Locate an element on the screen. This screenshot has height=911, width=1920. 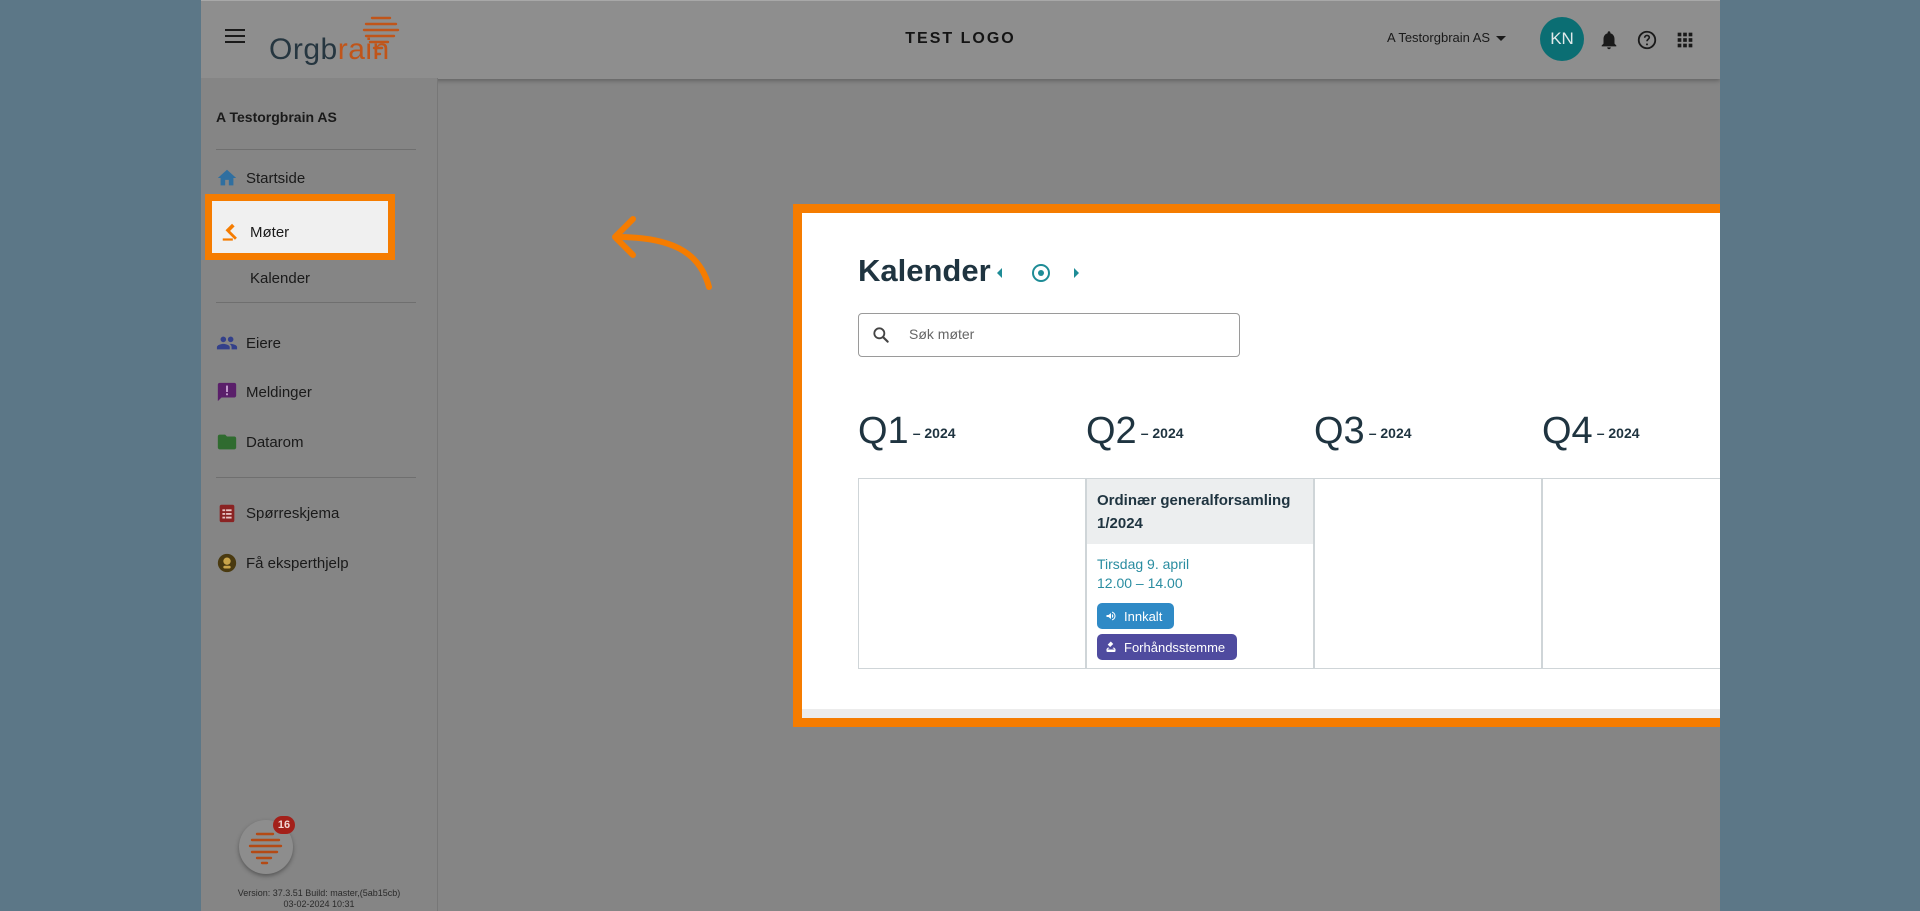
status-badge-innkalt: Innkalt is located at coordinates (1136, 616).